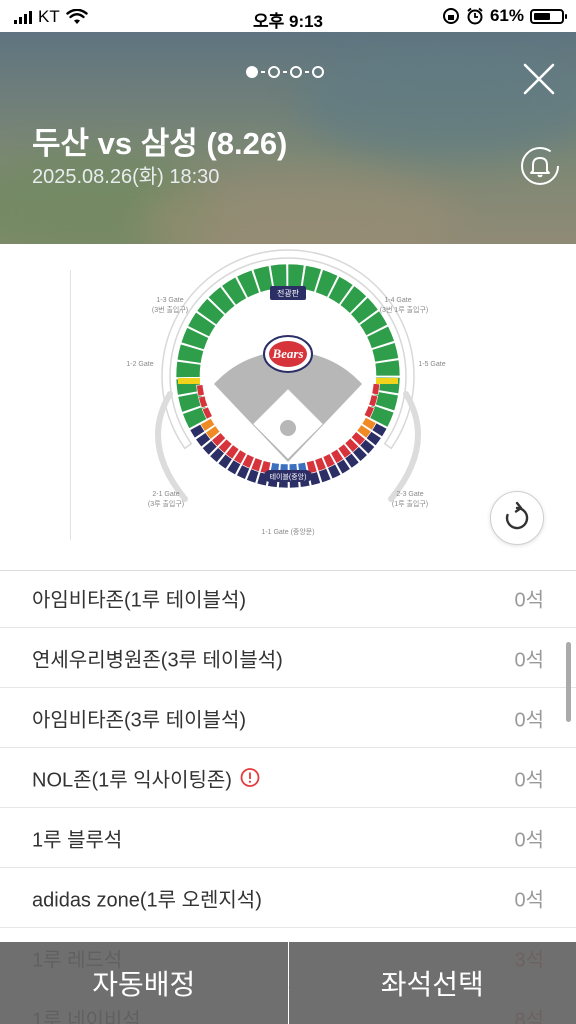  I want to click on seat-grade-label: 아임비타존(3루 테이블석), so click(139, 720).